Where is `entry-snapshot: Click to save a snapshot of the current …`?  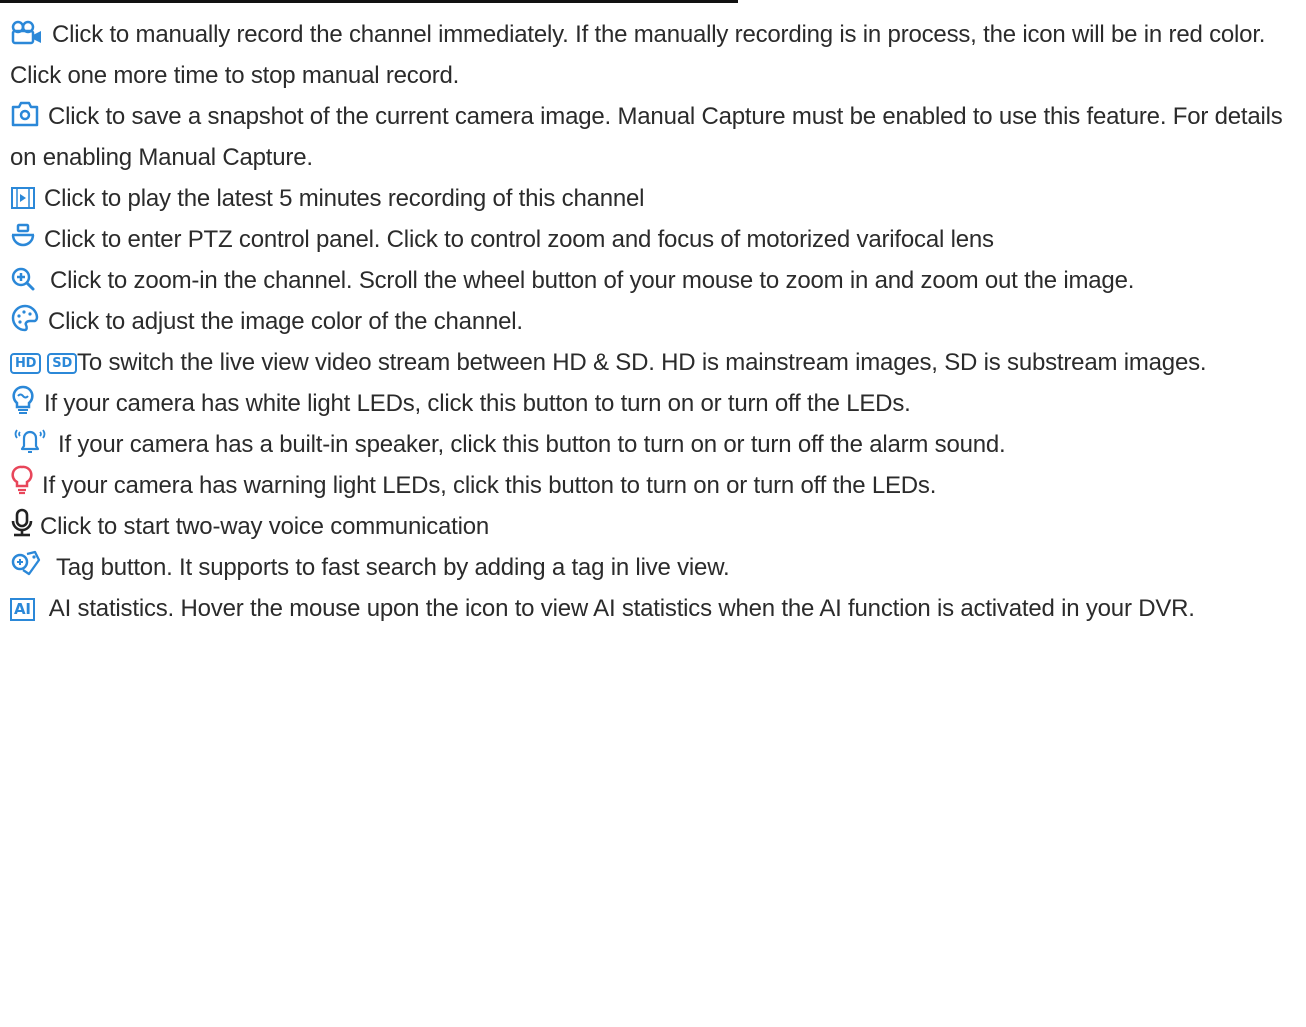 entry-snapshot: Click to save a snapshot of the current … is located at coordinates (653, 137).